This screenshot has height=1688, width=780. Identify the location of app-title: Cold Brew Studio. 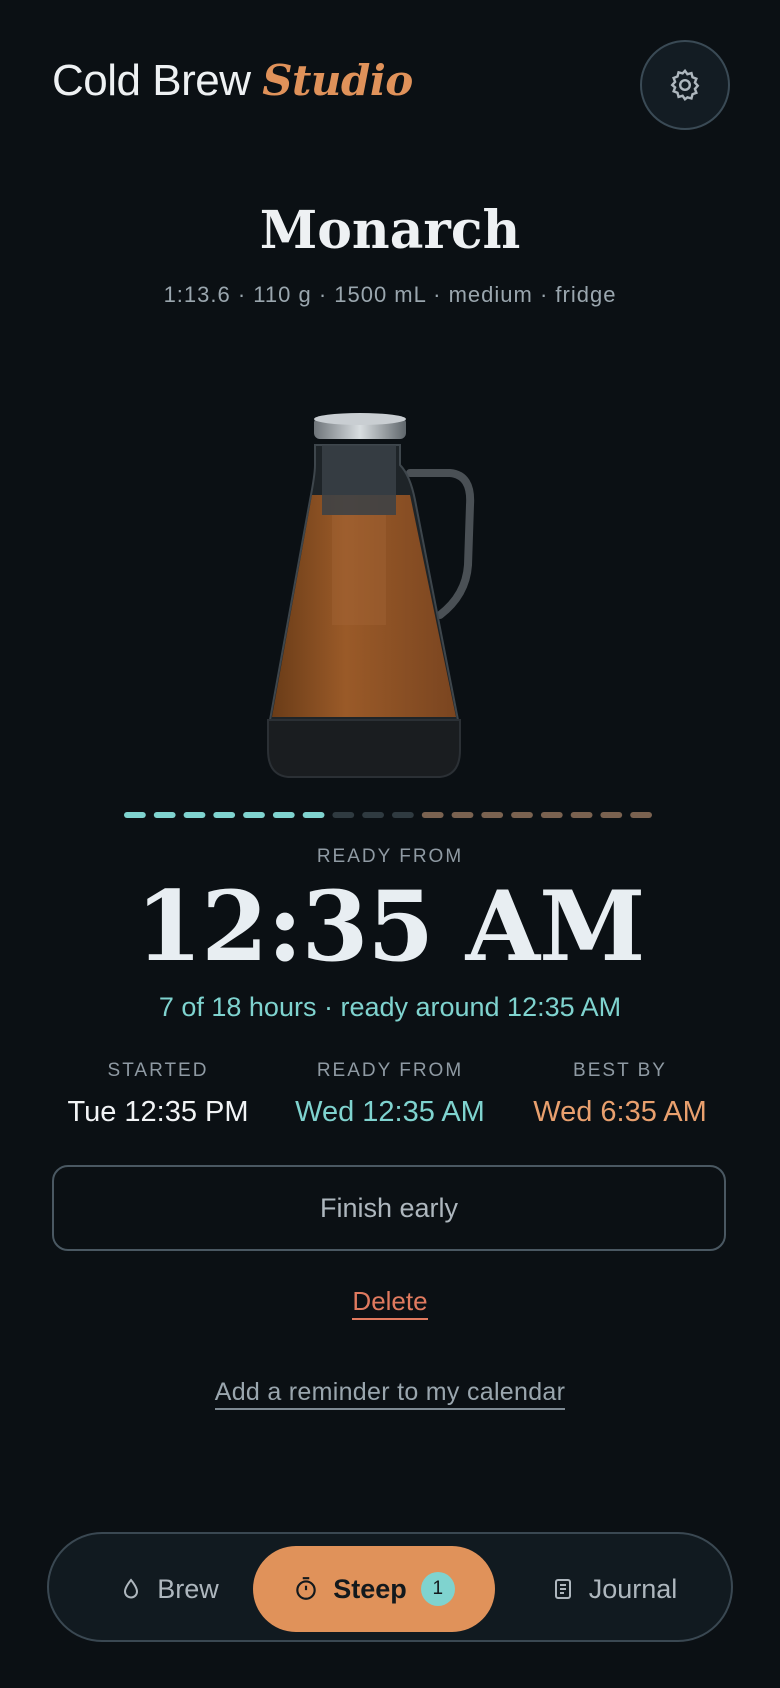
(232, 81).